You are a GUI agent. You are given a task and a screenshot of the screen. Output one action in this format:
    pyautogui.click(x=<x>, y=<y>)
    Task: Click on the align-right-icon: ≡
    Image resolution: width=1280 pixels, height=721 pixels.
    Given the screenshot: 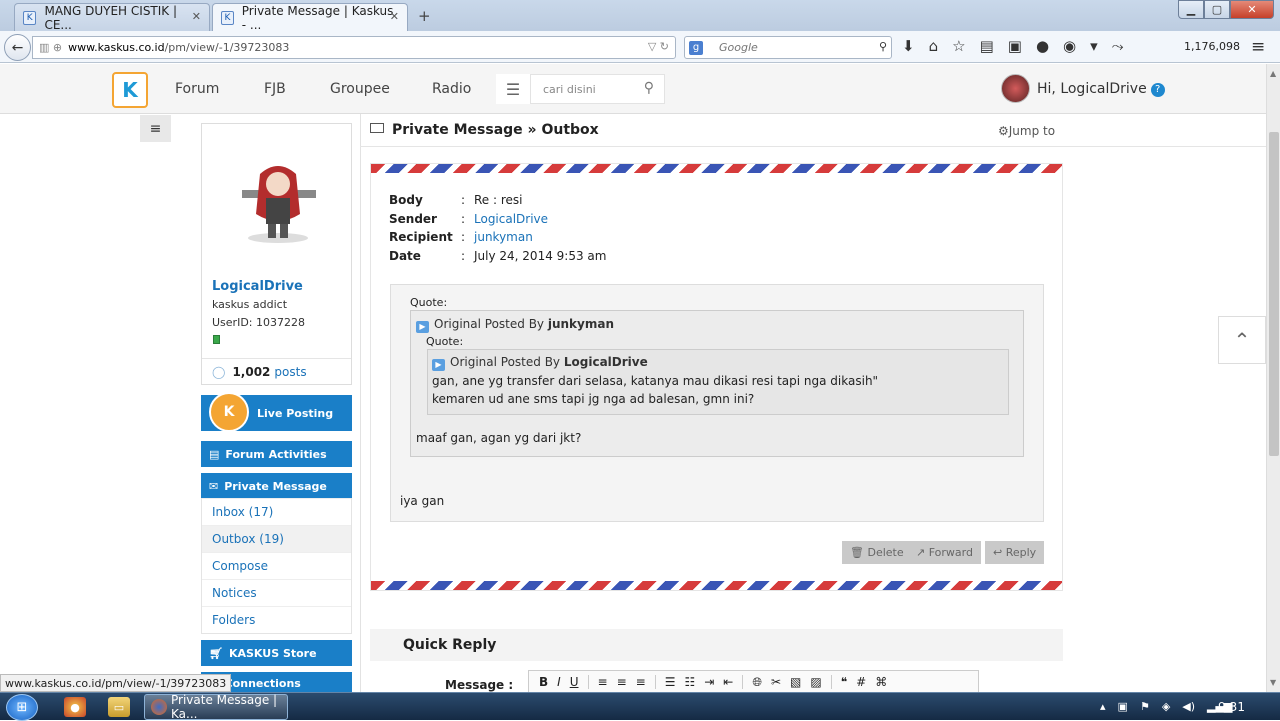 What is the action you would take?
    pyautogui.click(x=641, y=682)
    